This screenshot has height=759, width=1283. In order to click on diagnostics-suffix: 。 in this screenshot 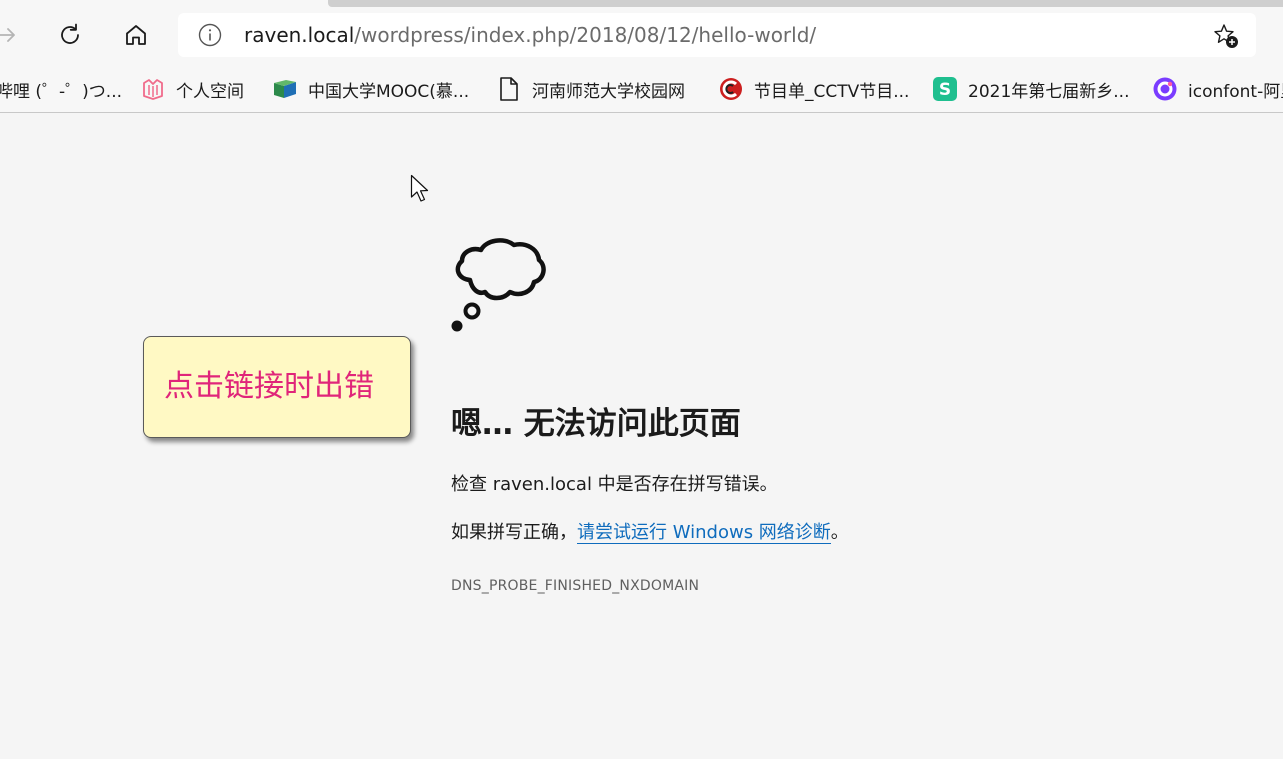, I will do `click(839, 532)`.